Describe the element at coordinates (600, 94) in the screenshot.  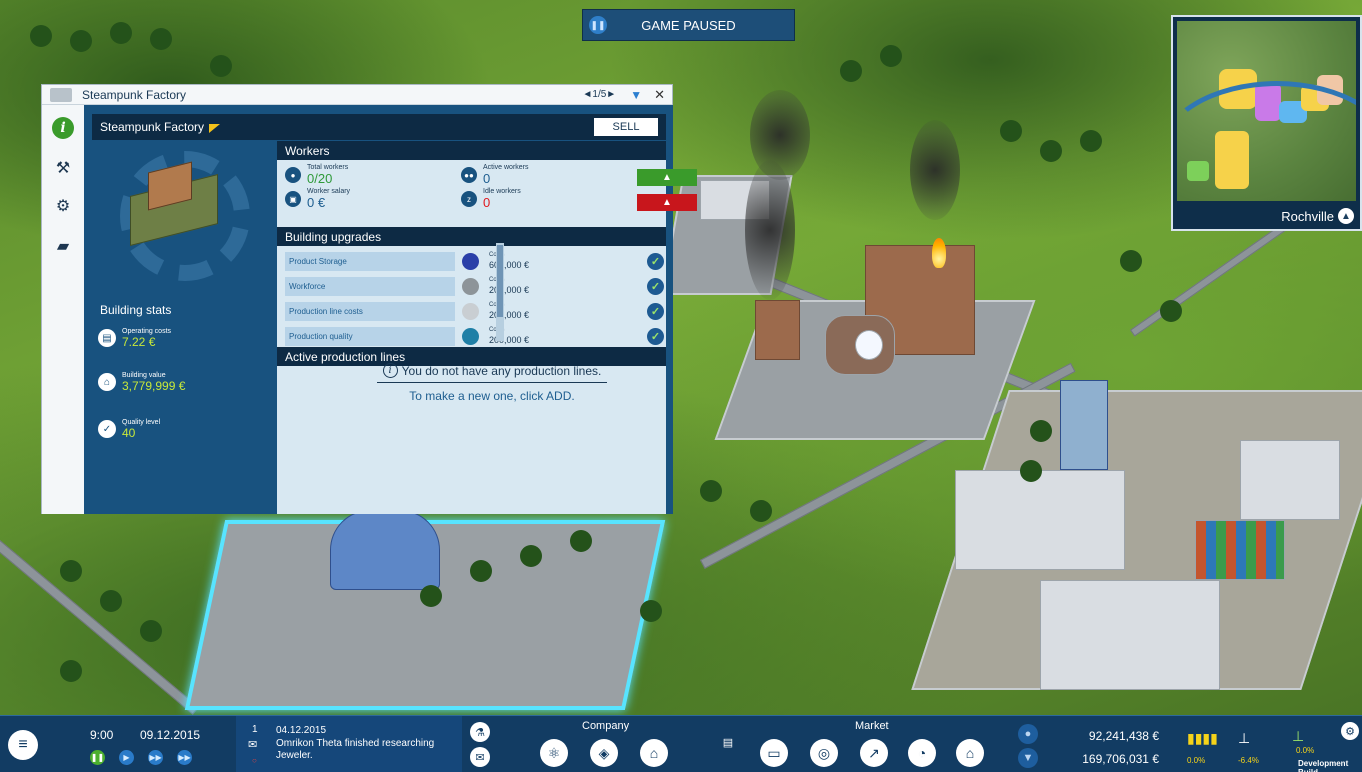
I see `building-pager: ◄1/5►` at that location.